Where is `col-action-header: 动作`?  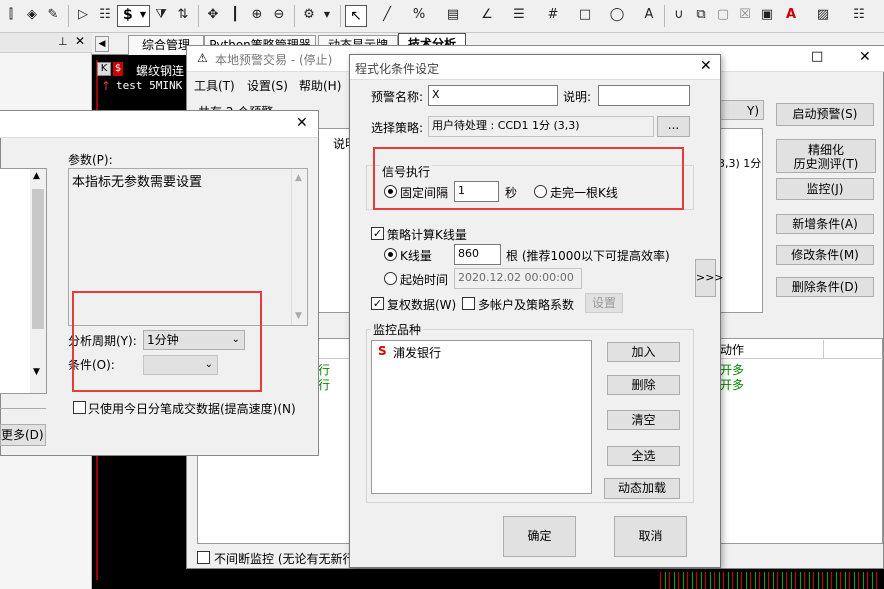 col-action-header: 动作 is located at coordinates (732, 350).